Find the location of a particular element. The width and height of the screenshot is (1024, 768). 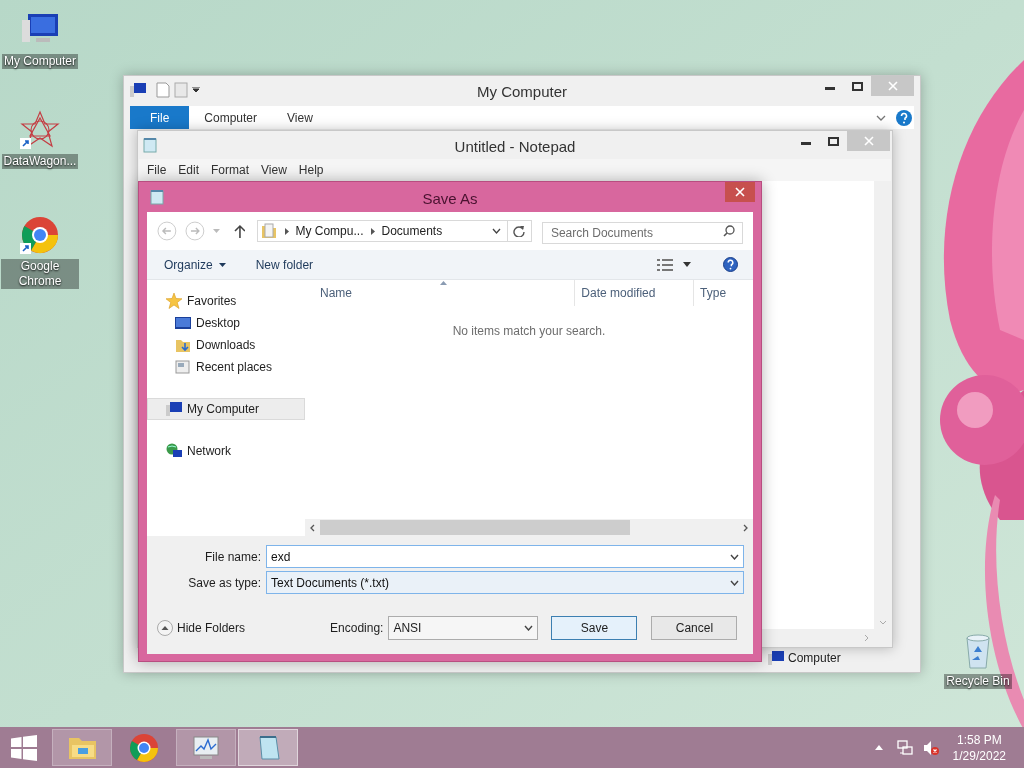

nav-item: Favorites is located at coordinates (226, 301).